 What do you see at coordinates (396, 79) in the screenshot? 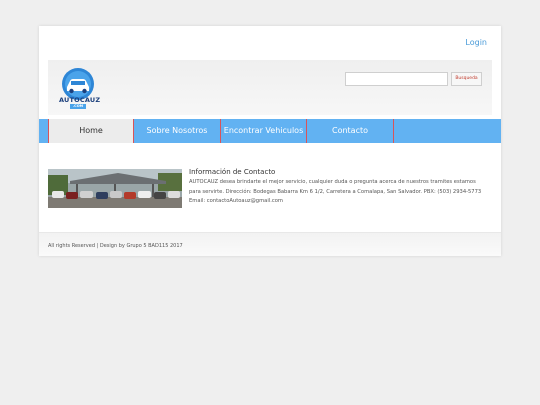
I see `search-input` at bounding box center [396, 79].